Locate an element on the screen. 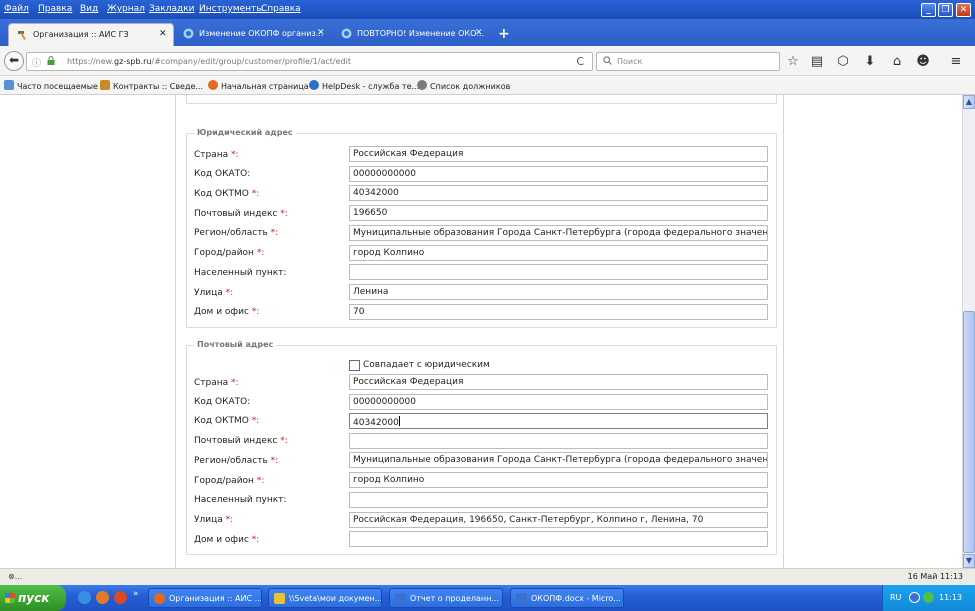 The image size is (975, 611). wifi-icon is located at coordinates (928, 597).